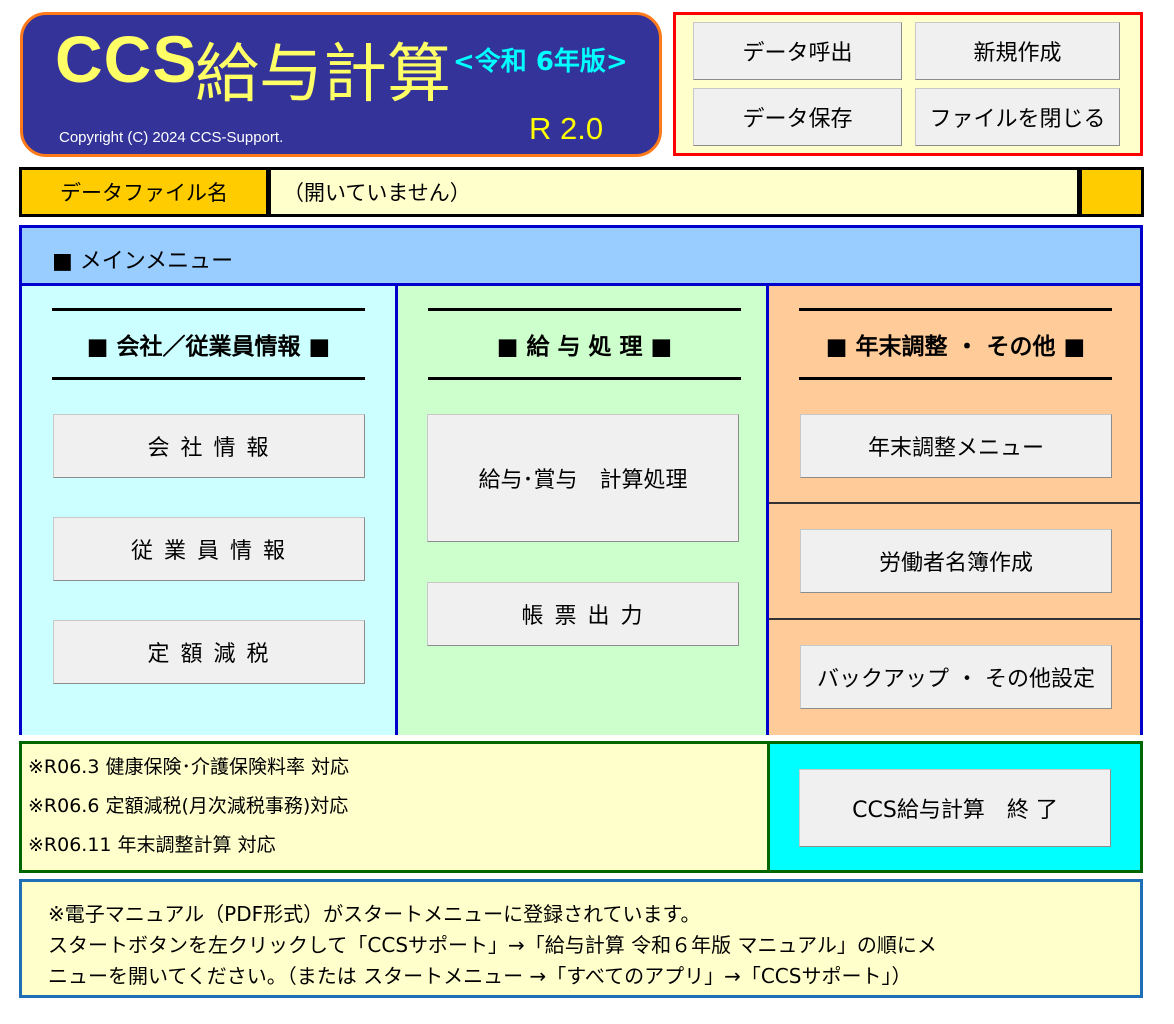 The image size is (1174, 1024). What do you see at coordinates (188, 806) in the screenshot?
I see `update-note: ※R06.6 定額減税(月次減税事務)対応` at bounding box center [188, 806].